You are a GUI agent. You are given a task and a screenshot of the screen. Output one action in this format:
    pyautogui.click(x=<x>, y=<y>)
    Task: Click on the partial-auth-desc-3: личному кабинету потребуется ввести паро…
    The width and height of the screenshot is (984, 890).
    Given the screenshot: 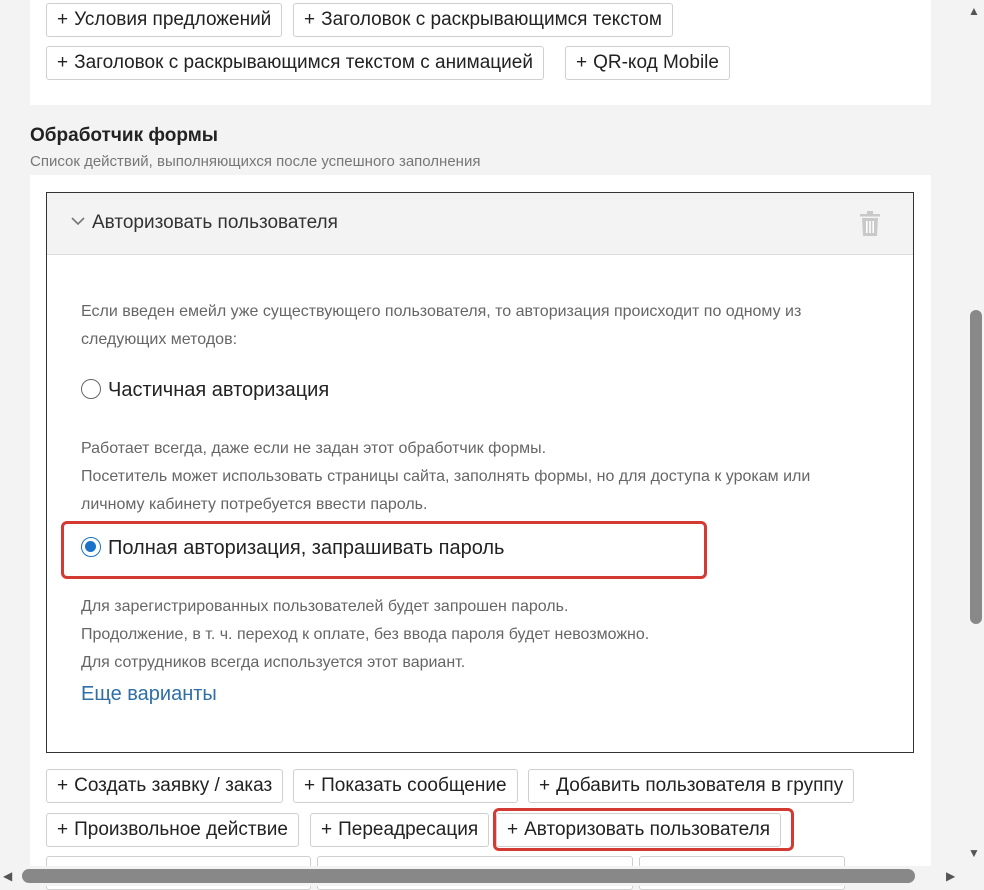 What is the action you would take?
    pyautogui.click(x=254, y=504)
    